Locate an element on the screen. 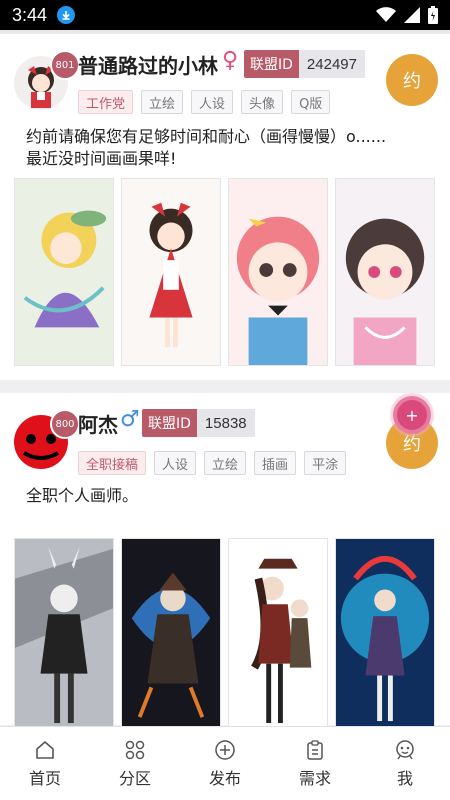 This screenshot has width=450, height=800. status-bar: 3:44 is located at coordinates (225, 15).